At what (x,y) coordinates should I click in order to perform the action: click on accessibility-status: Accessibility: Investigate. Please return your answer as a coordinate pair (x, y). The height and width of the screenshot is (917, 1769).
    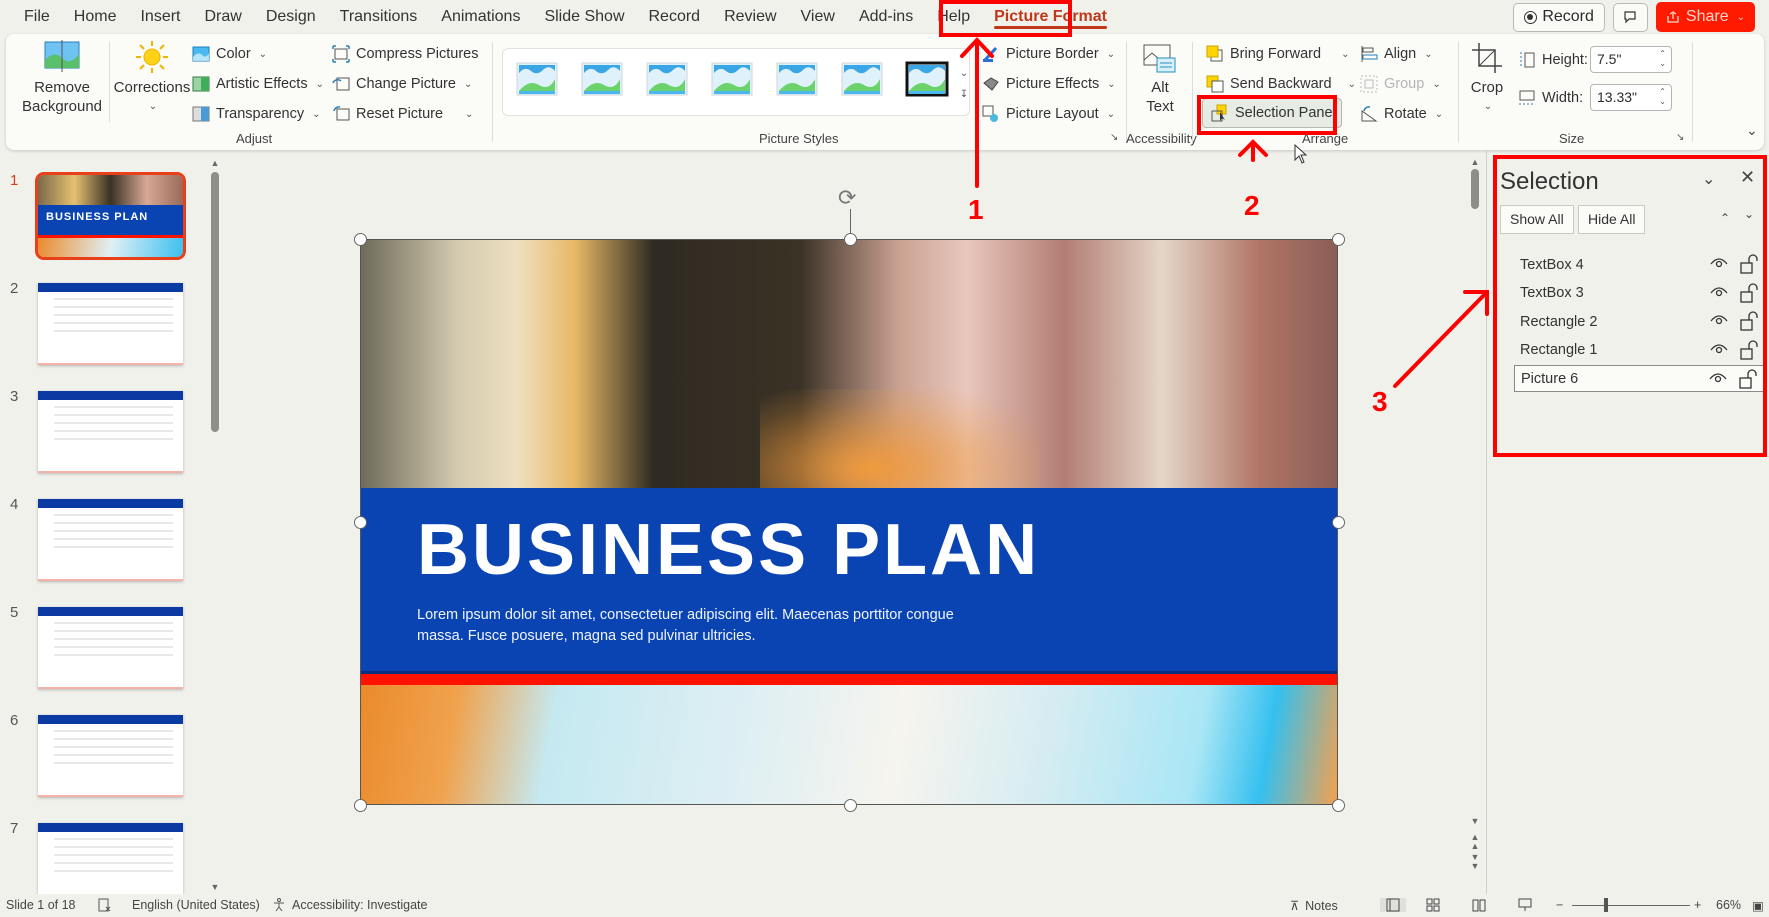
    Looking at the image, I should click on (349, 905).